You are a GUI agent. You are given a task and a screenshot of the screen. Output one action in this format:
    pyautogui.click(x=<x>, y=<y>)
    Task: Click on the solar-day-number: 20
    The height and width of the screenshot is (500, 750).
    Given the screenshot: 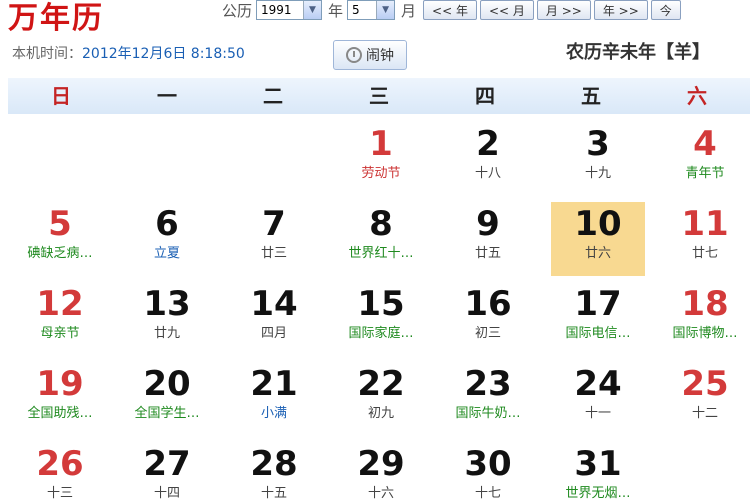 What is the action you would take?
    pyautogui.click(x=167, y=384)
    